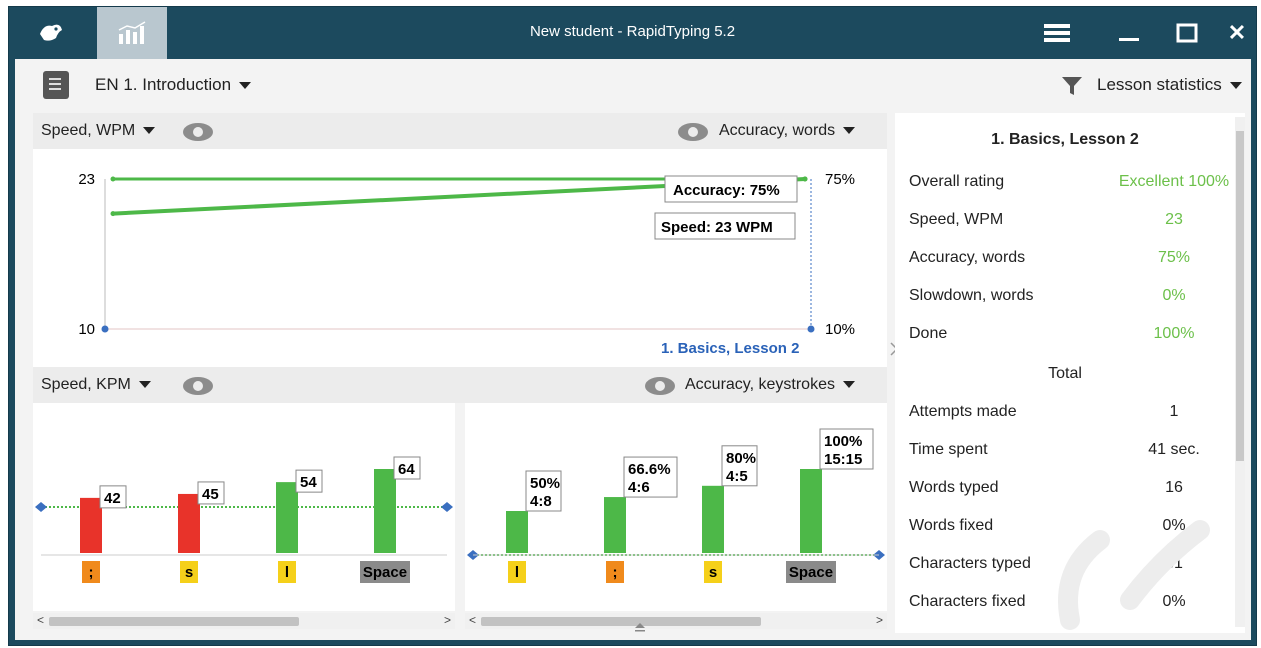  Describe the element at coordinates (86, 384) in the screenshot. I see `speed-kpm-label: Speed, KPM` at that location.